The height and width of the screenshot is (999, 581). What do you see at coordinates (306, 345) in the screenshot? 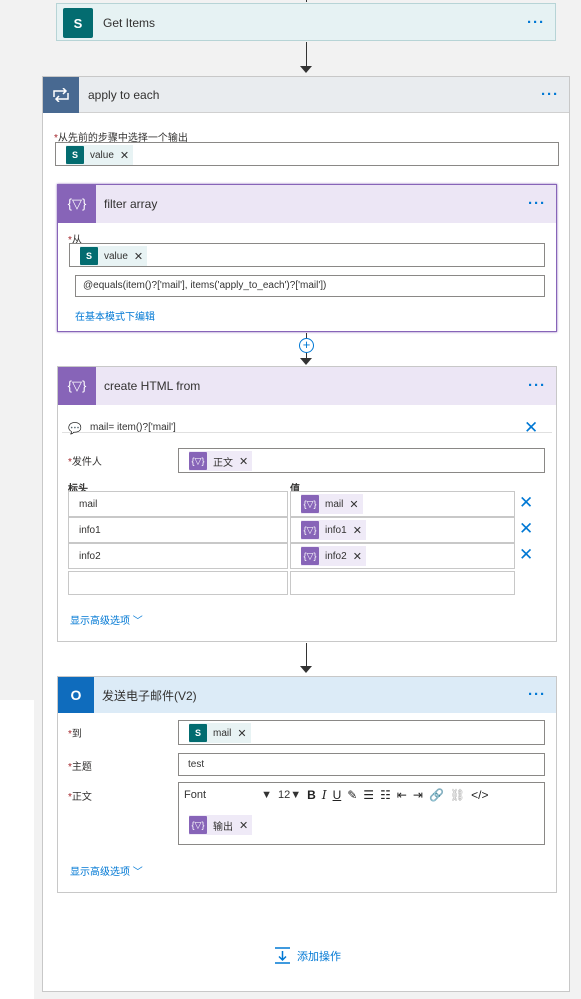
I see `add-step-icon: +` at bounding box center [306, 345].